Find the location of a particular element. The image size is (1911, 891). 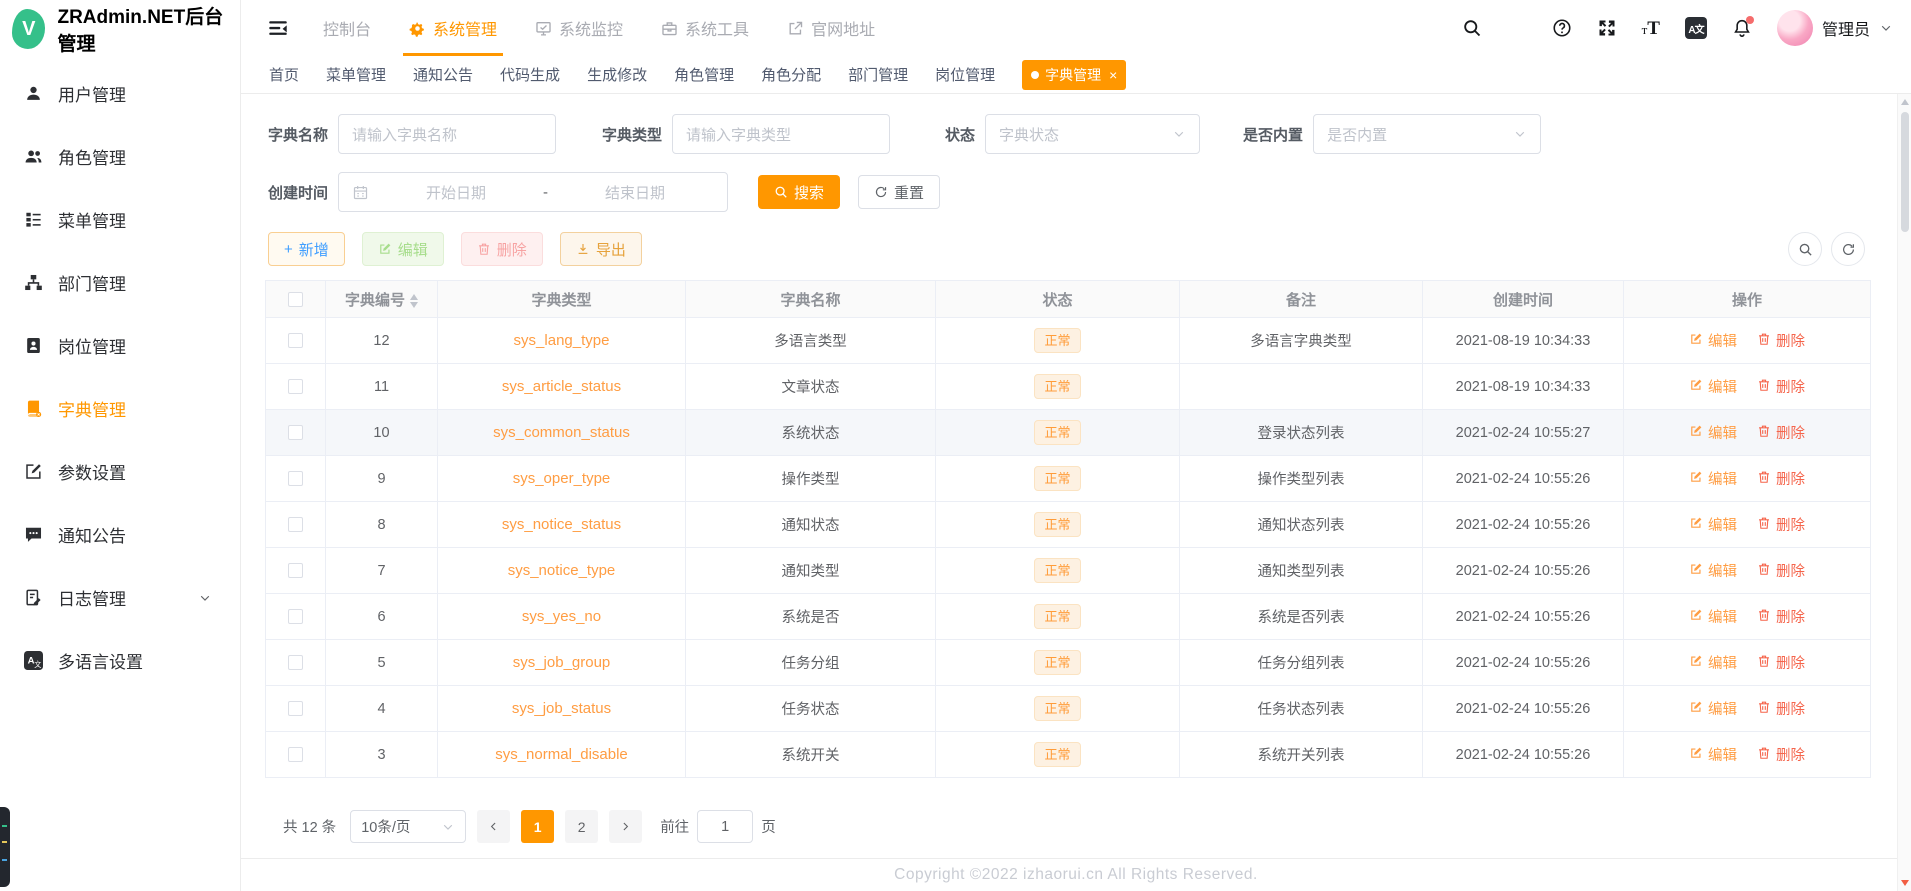

dict-name-input: 请输入字典名称 is located at coordinates (447, 134).